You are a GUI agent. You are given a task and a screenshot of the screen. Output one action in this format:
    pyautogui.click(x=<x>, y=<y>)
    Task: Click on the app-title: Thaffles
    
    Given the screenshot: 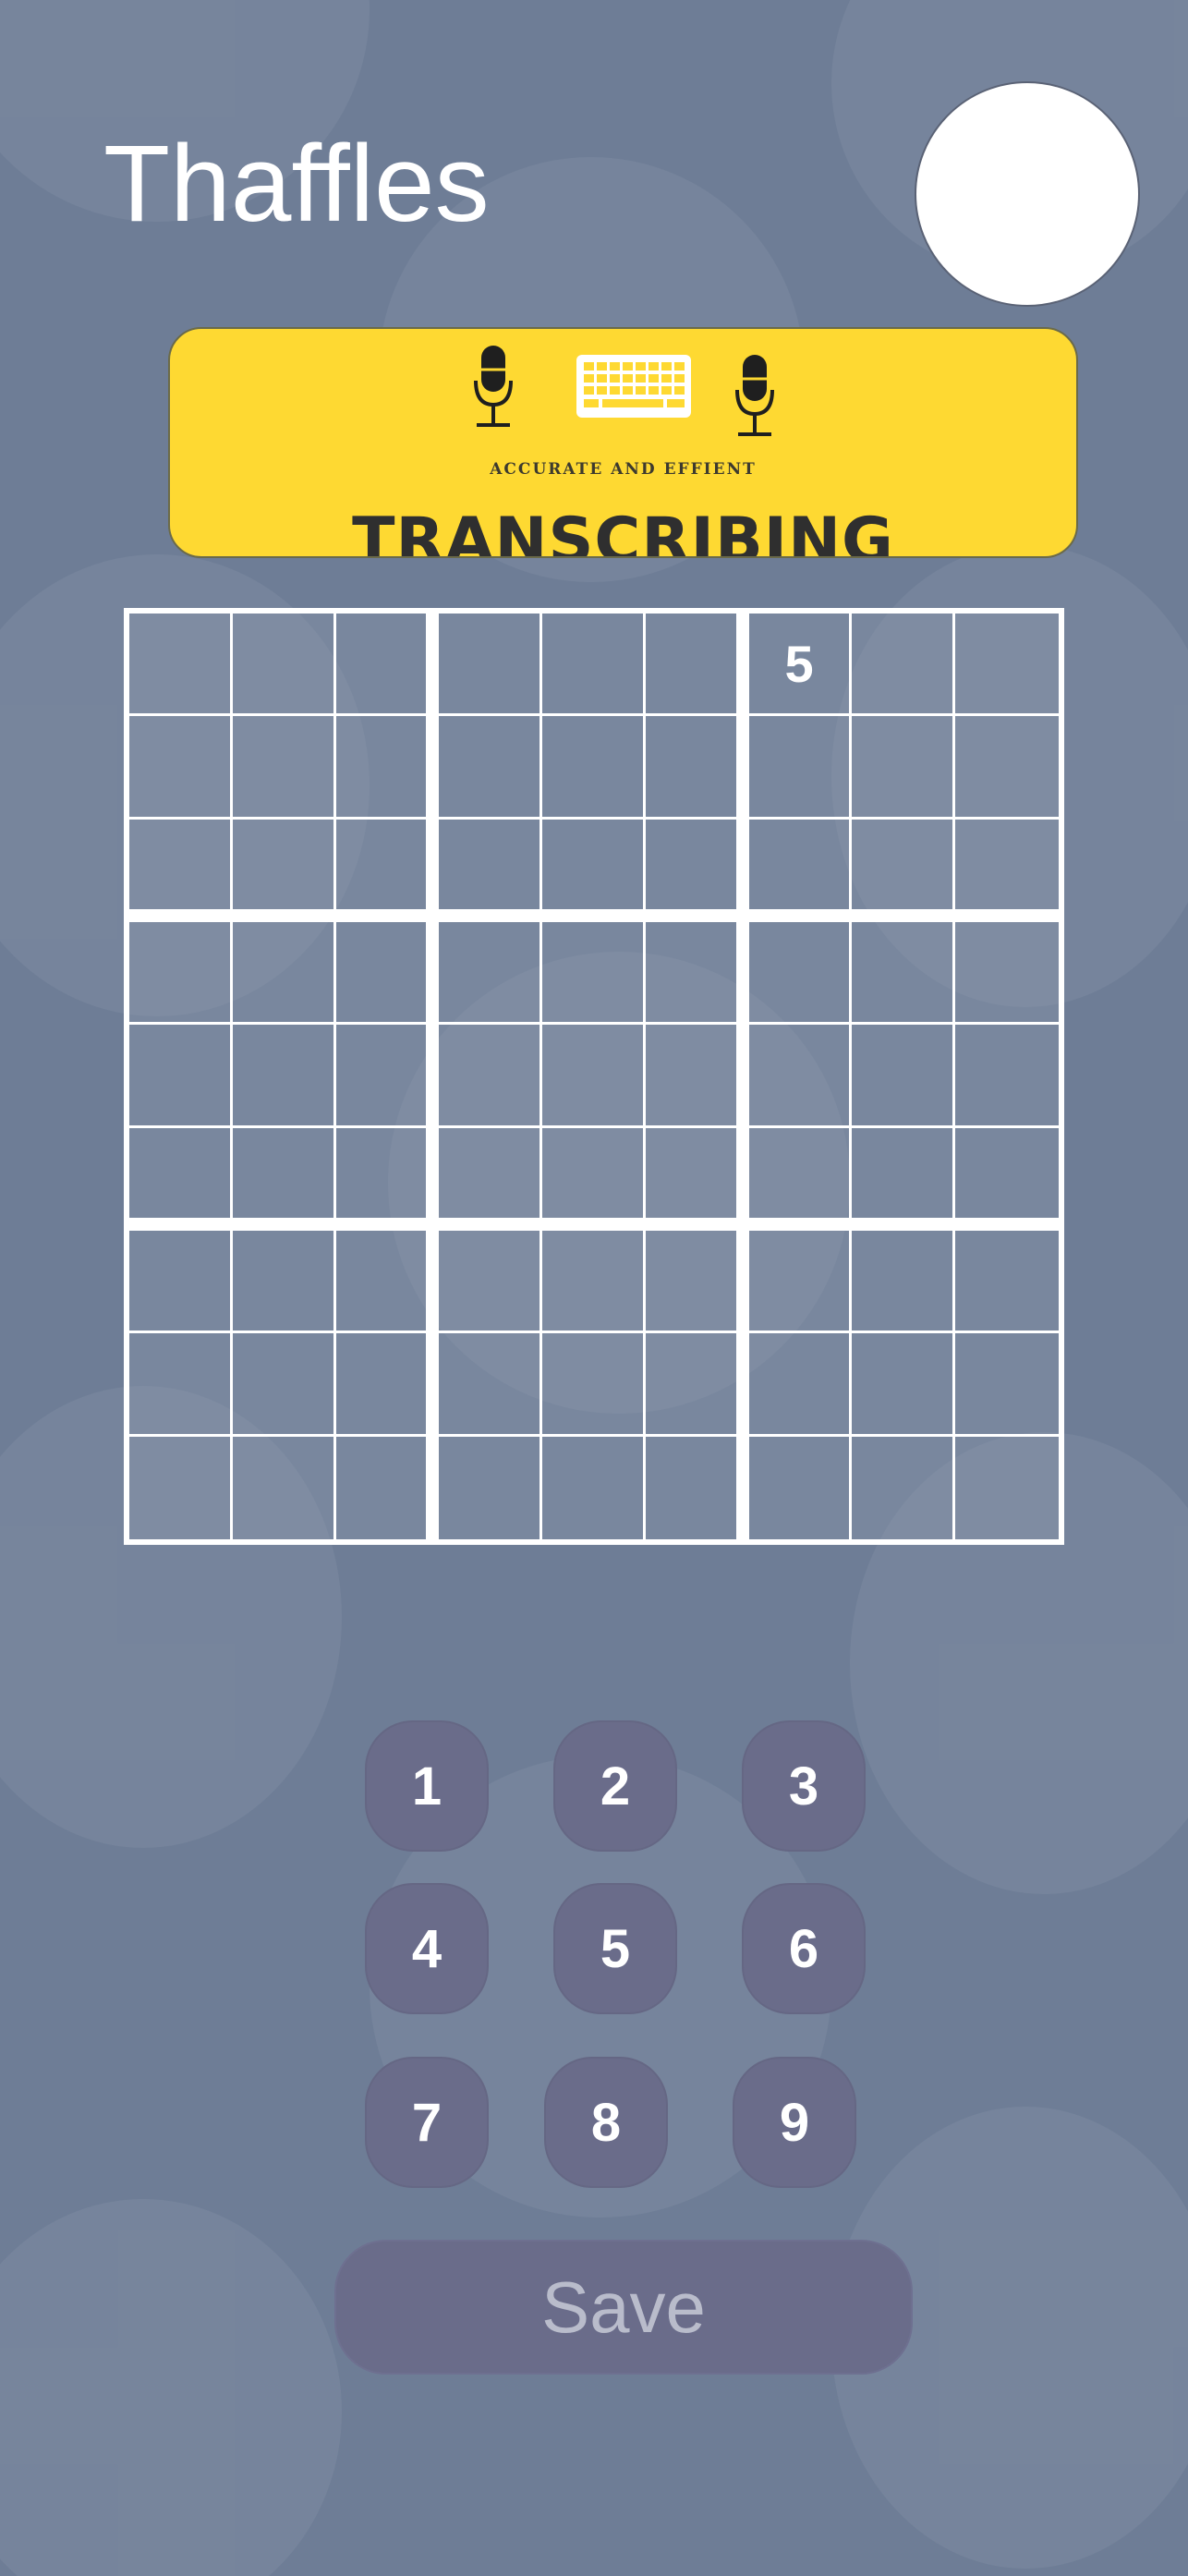 What is the action you would take?
    pyautogui.click(x=296, y=184)
    